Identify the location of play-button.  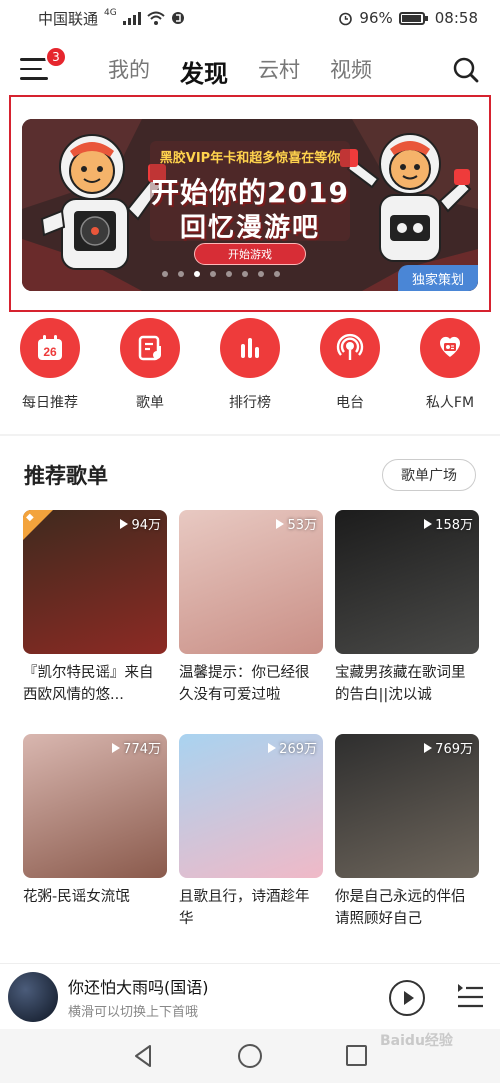
(407, 998).